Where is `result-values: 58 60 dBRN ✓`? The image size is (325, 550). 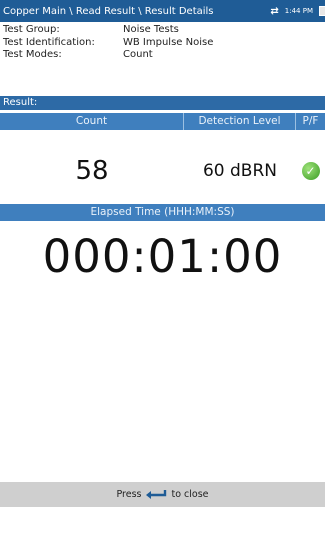
result-values: 58 60 dBRN ✓ is located at coordinates (162, 171).